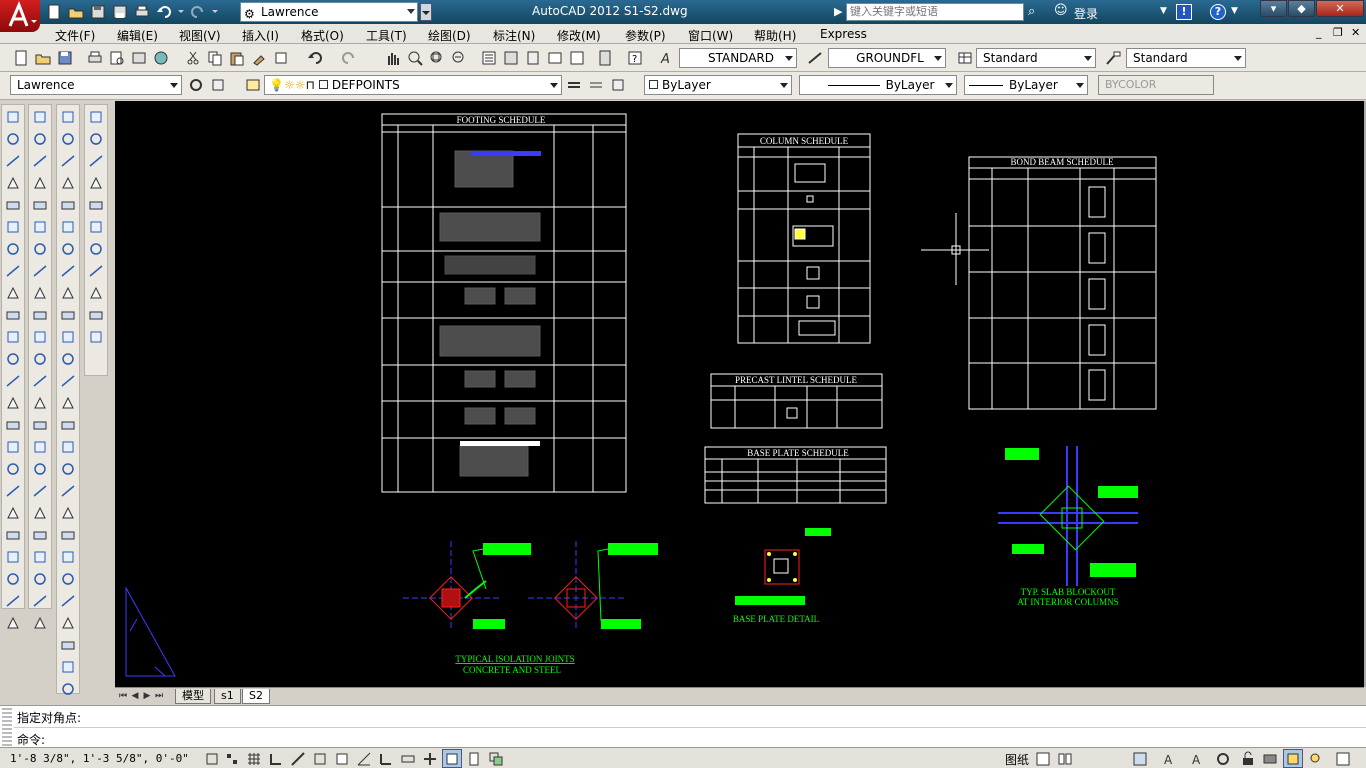 The width and height of the screenshot is (1366, 768). I want to click on lengthen-icon, so click(40, 468).